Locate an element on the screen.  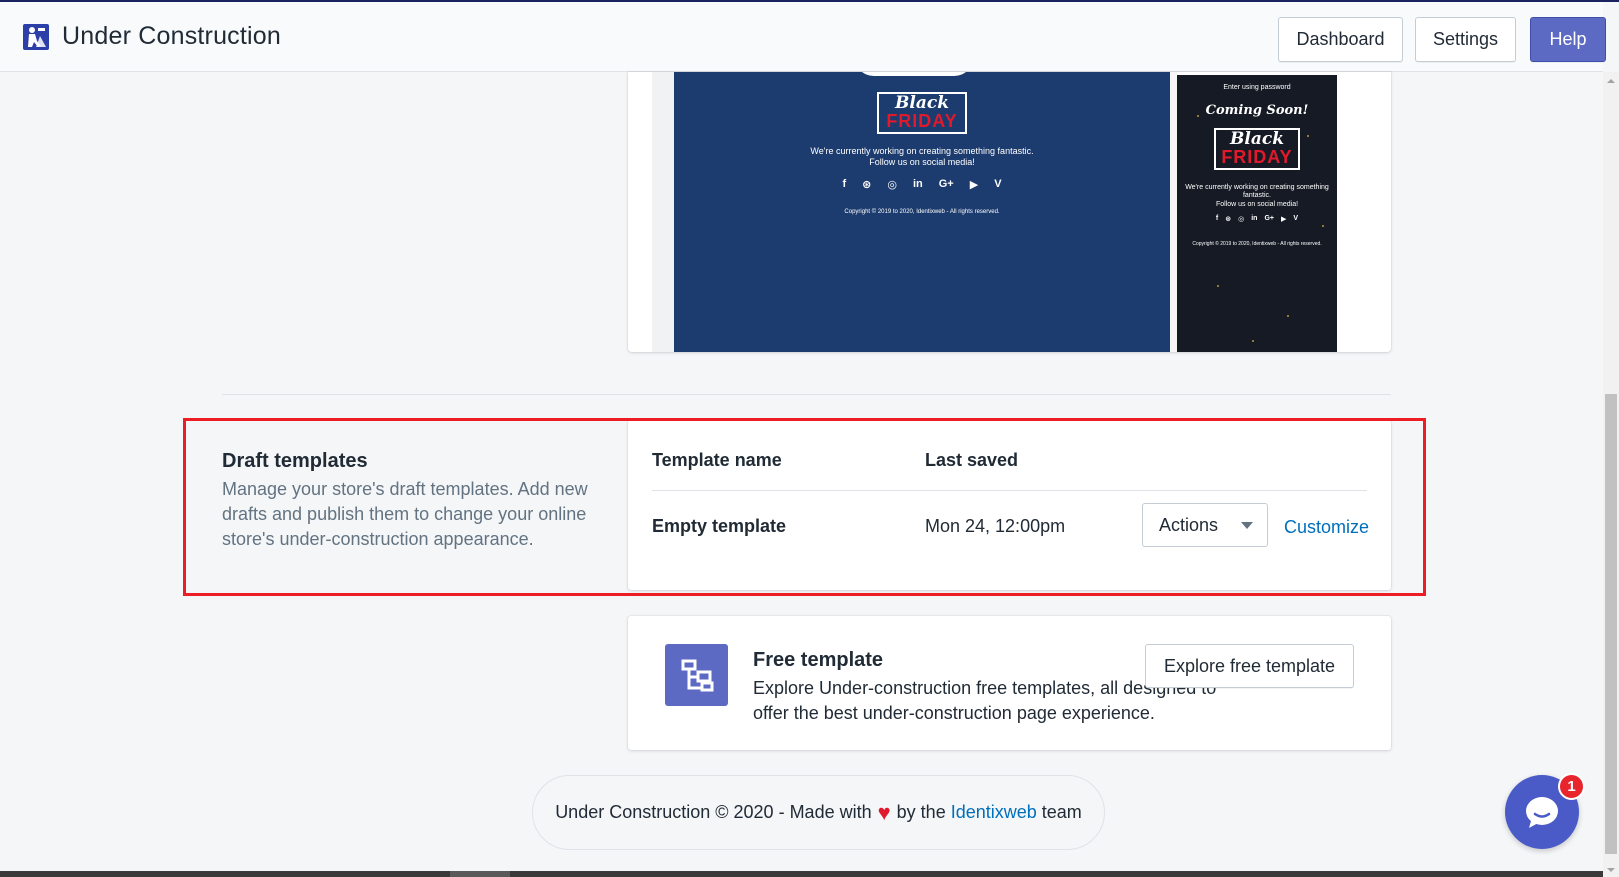
free-template-title: Free template is located at coordinates (818, 660).